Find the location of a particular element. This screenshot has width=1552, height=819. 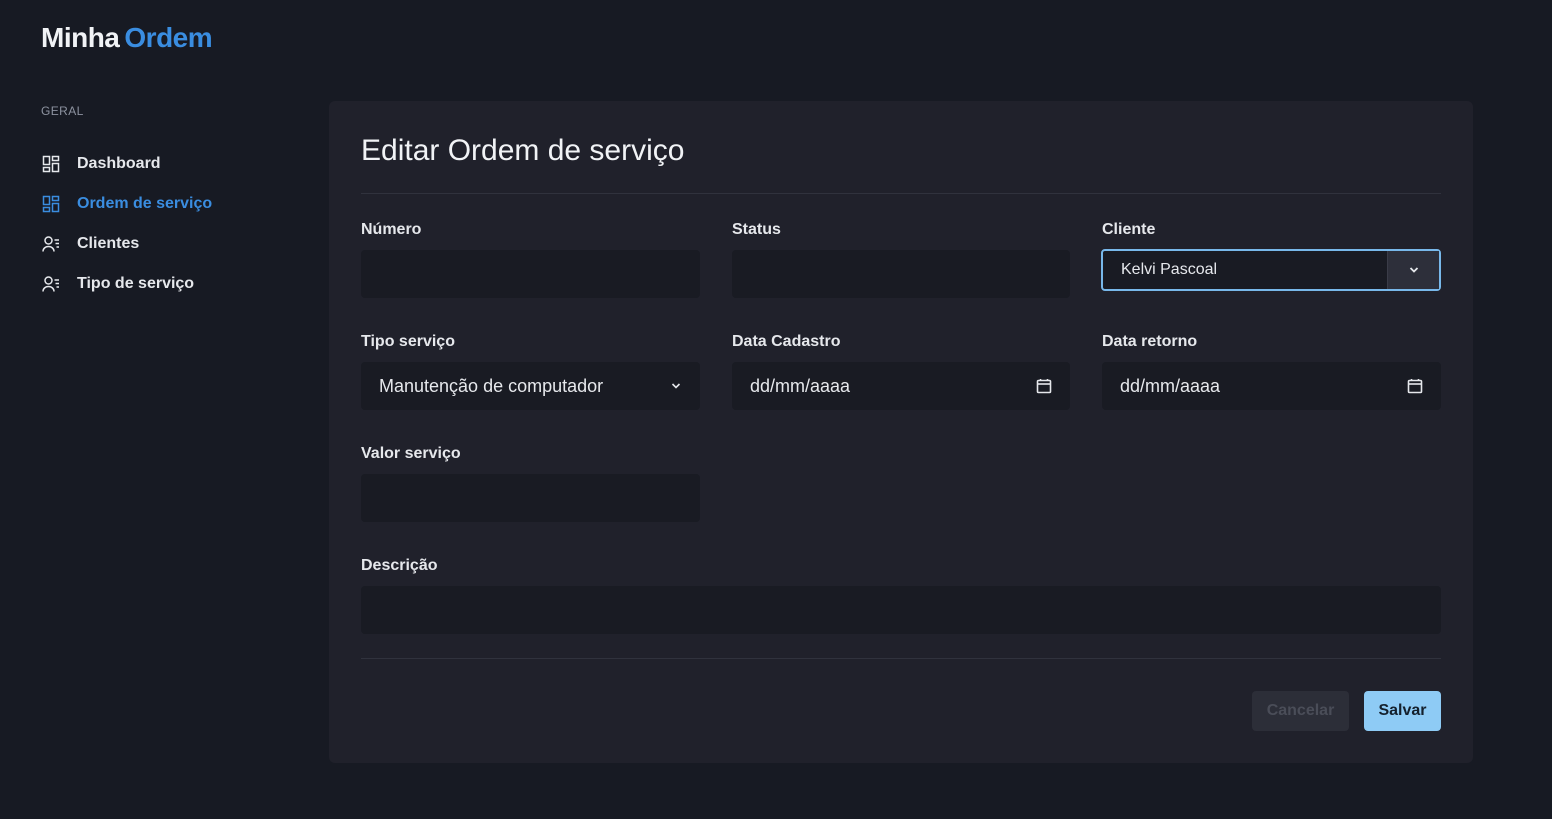

data-cadastro-input: dd/mm/aaaa is located at coordinates (901, 386).